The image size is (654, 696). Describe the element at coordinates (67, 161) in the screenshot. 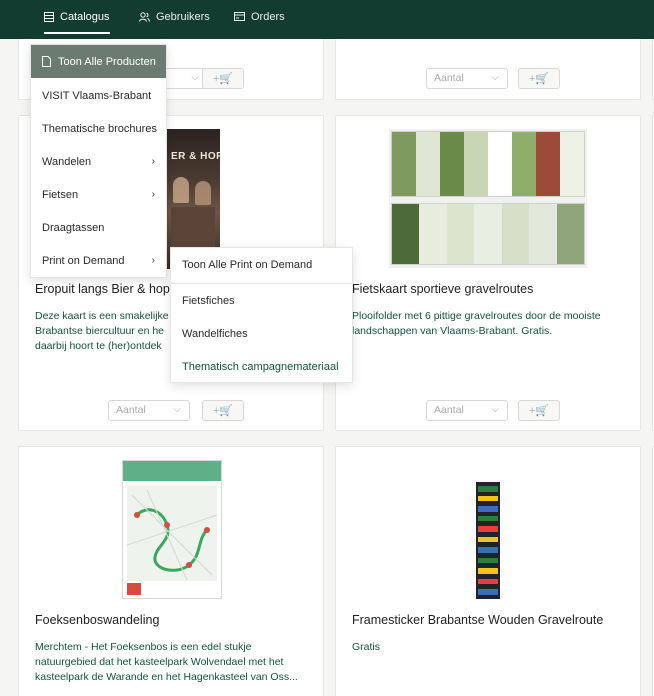

I see `menu-item-label: Wandelen` at that location.